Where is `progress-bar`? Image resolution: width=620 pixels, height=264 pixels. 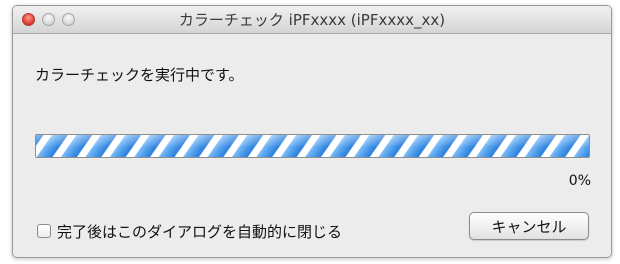 progress-bar is located at coordinates (312, 146).